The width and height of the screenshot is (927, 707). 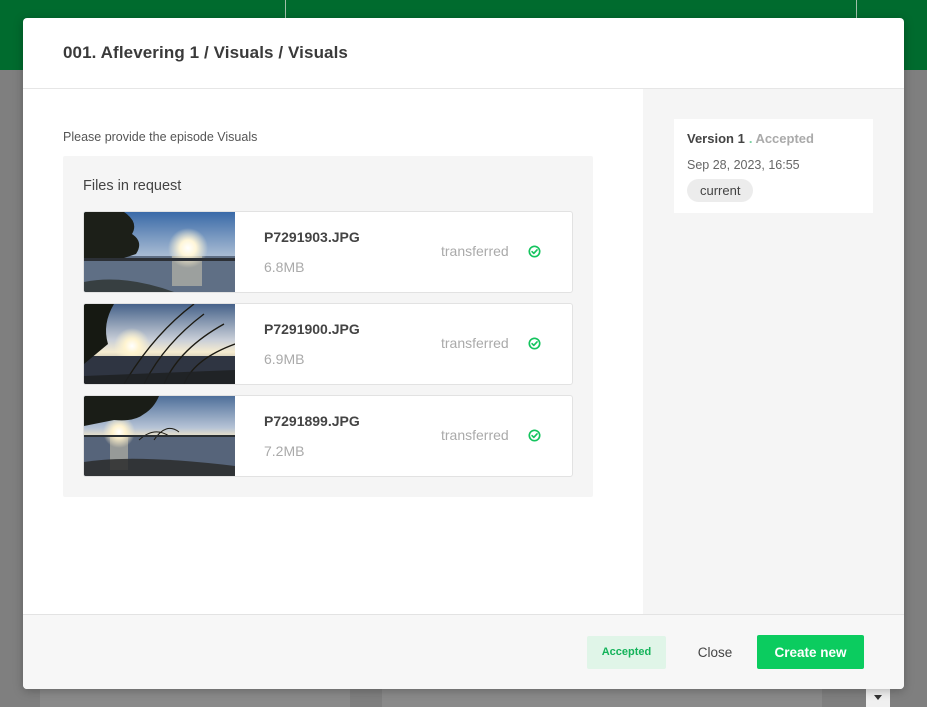 I want to click on file-name: P7291903.JPG, so click(x=312, y=237).